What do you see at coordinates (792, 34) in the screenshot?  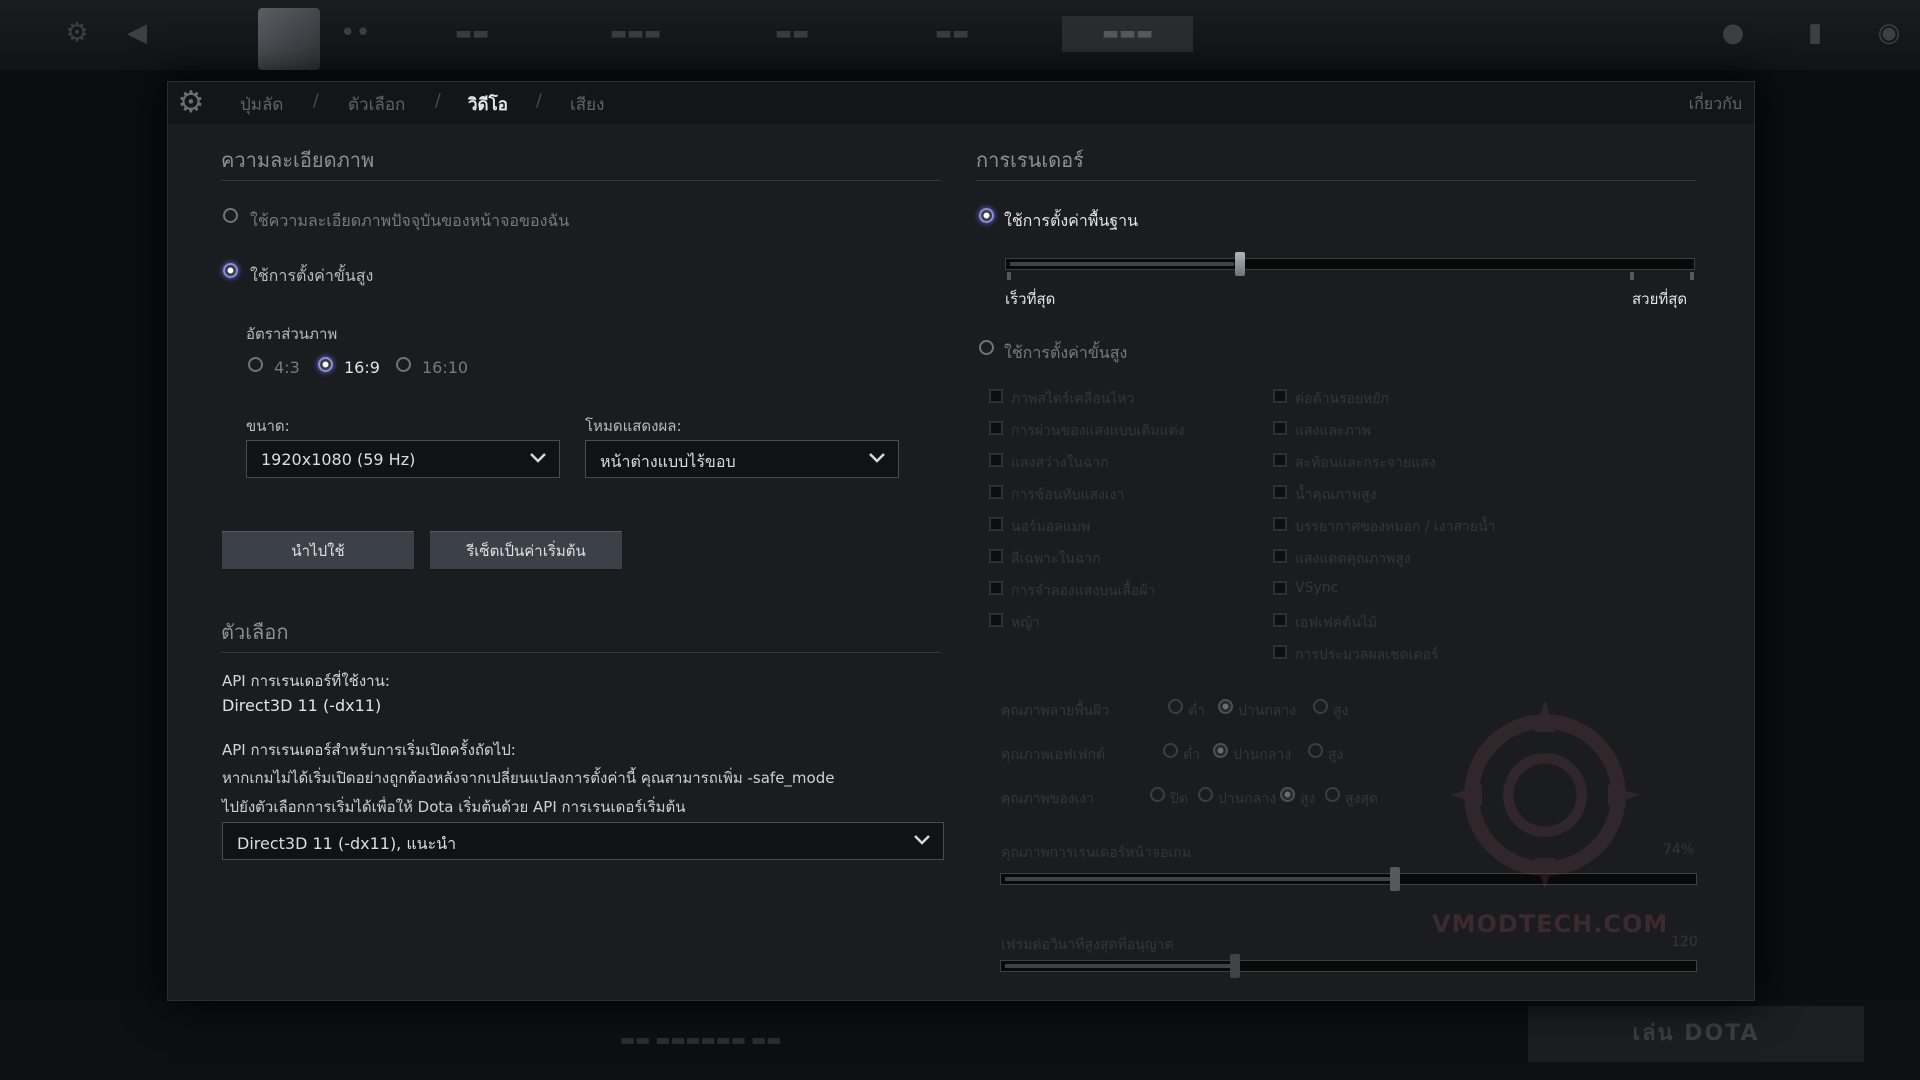 I see `nav-tab-3: ▬▬` at bounding box center [792, 34].